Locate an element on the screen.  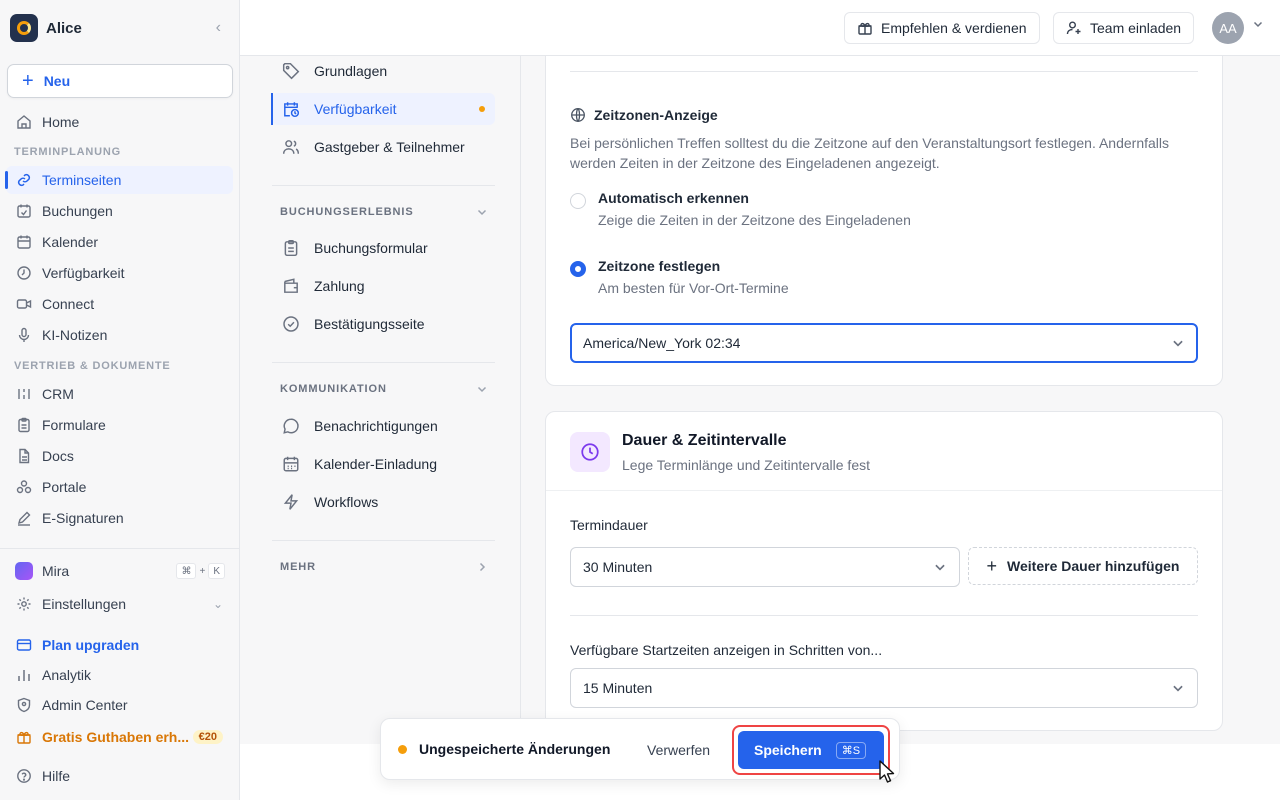
discard-button: Verwerfen is located at coordinates (678, 750).